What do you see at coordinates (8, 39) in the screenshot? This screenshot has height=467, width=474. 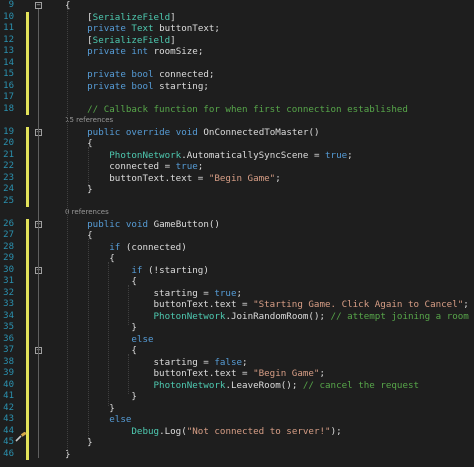 I see `line-number: 12` at bounding box center [8, 39].